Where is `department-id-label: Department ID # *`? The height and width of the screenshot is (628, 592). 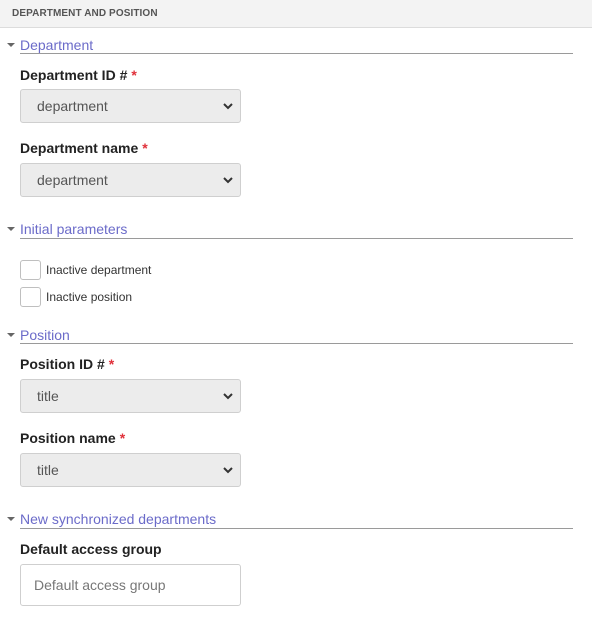 department-id-label: Department ID # * is located at coordinates (78, 75).